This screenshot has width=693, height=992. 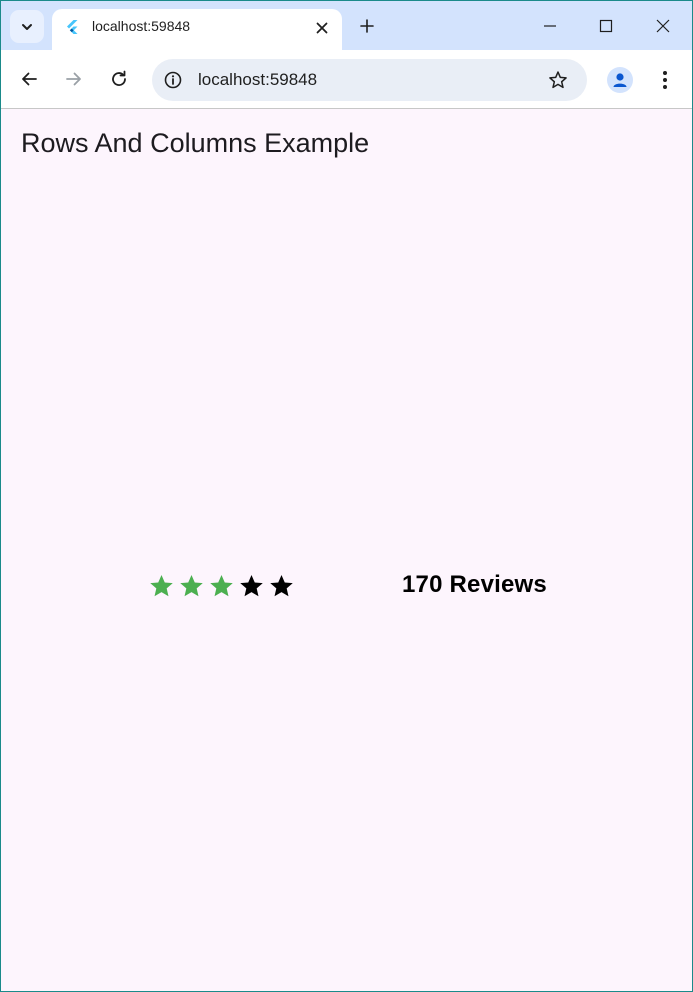 I want to click on new-tab-button, so click(x=367, y=26).